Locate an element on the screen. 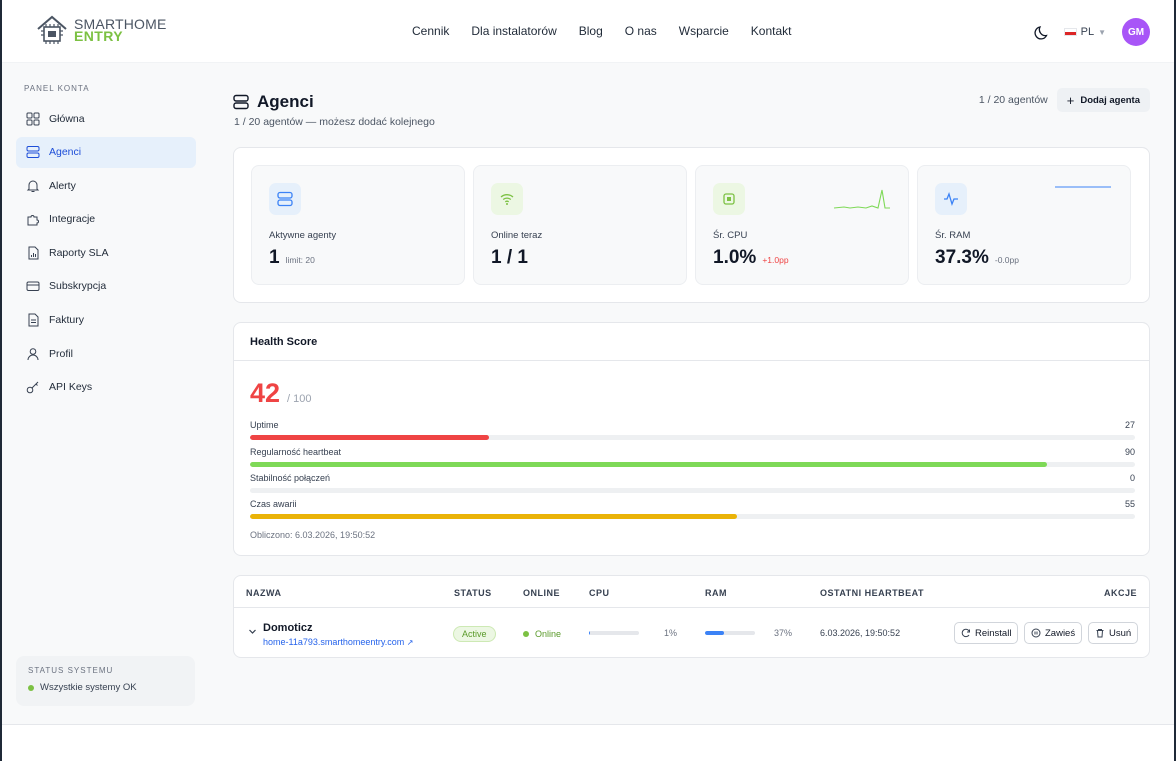 Image resolution: width=1176 pixels, height=761 pixels. agent-host: home-11a793.smarthomeentry.com is located at coordinates (334, 642).